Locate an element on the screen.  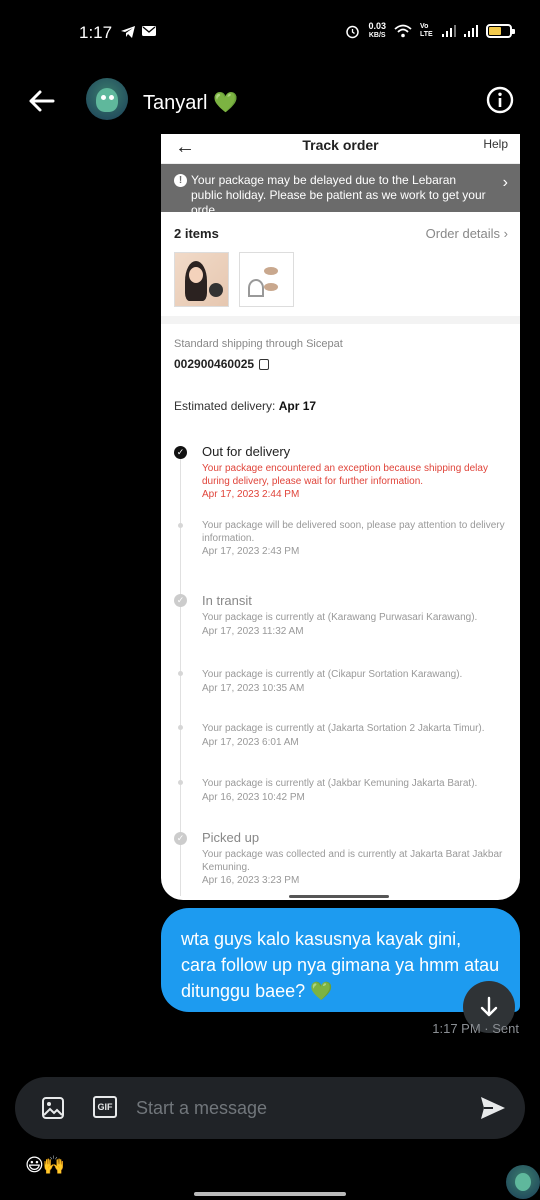
items-count: 2 items is located at coordinates (196, 233).